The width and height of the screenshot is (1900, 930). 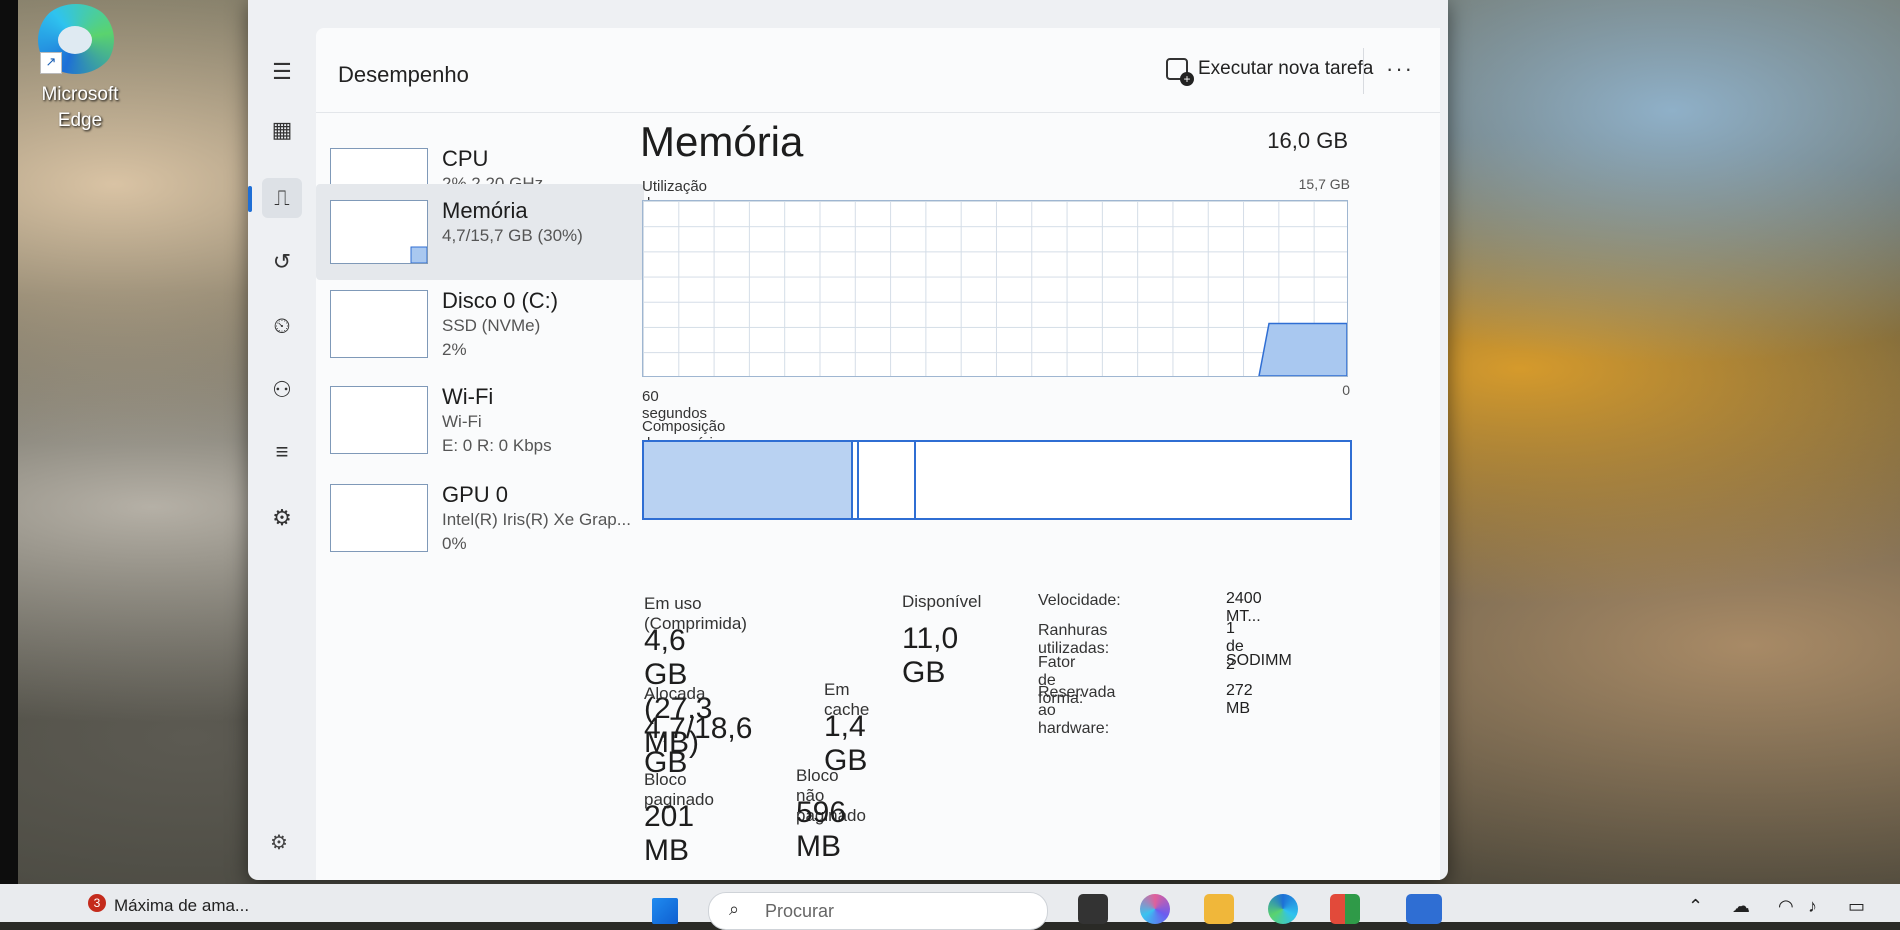 What do you see at coordinates (1093, 909) in the screenshot?
I see `task-view-icon` at bounding box center [1093, 909].